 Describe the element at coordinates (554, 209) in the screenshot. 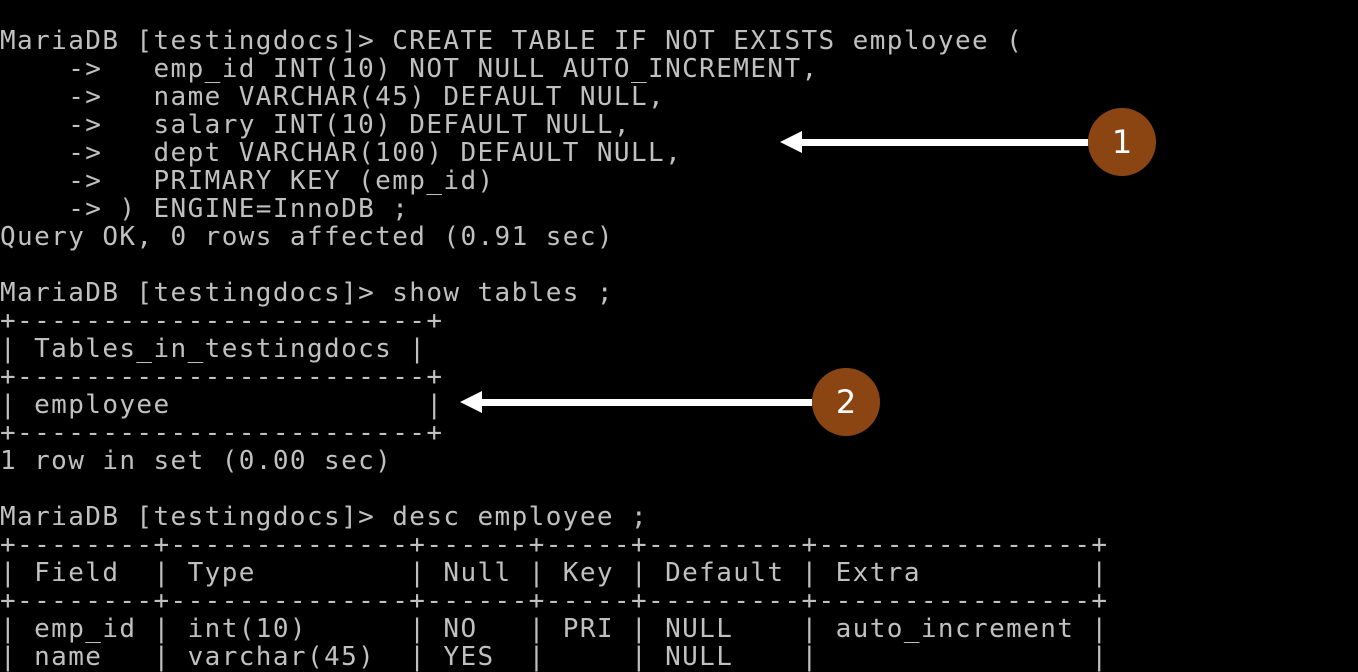

I see `terminal-line: -> ) ENGINE=InnoDB ;` at that location.